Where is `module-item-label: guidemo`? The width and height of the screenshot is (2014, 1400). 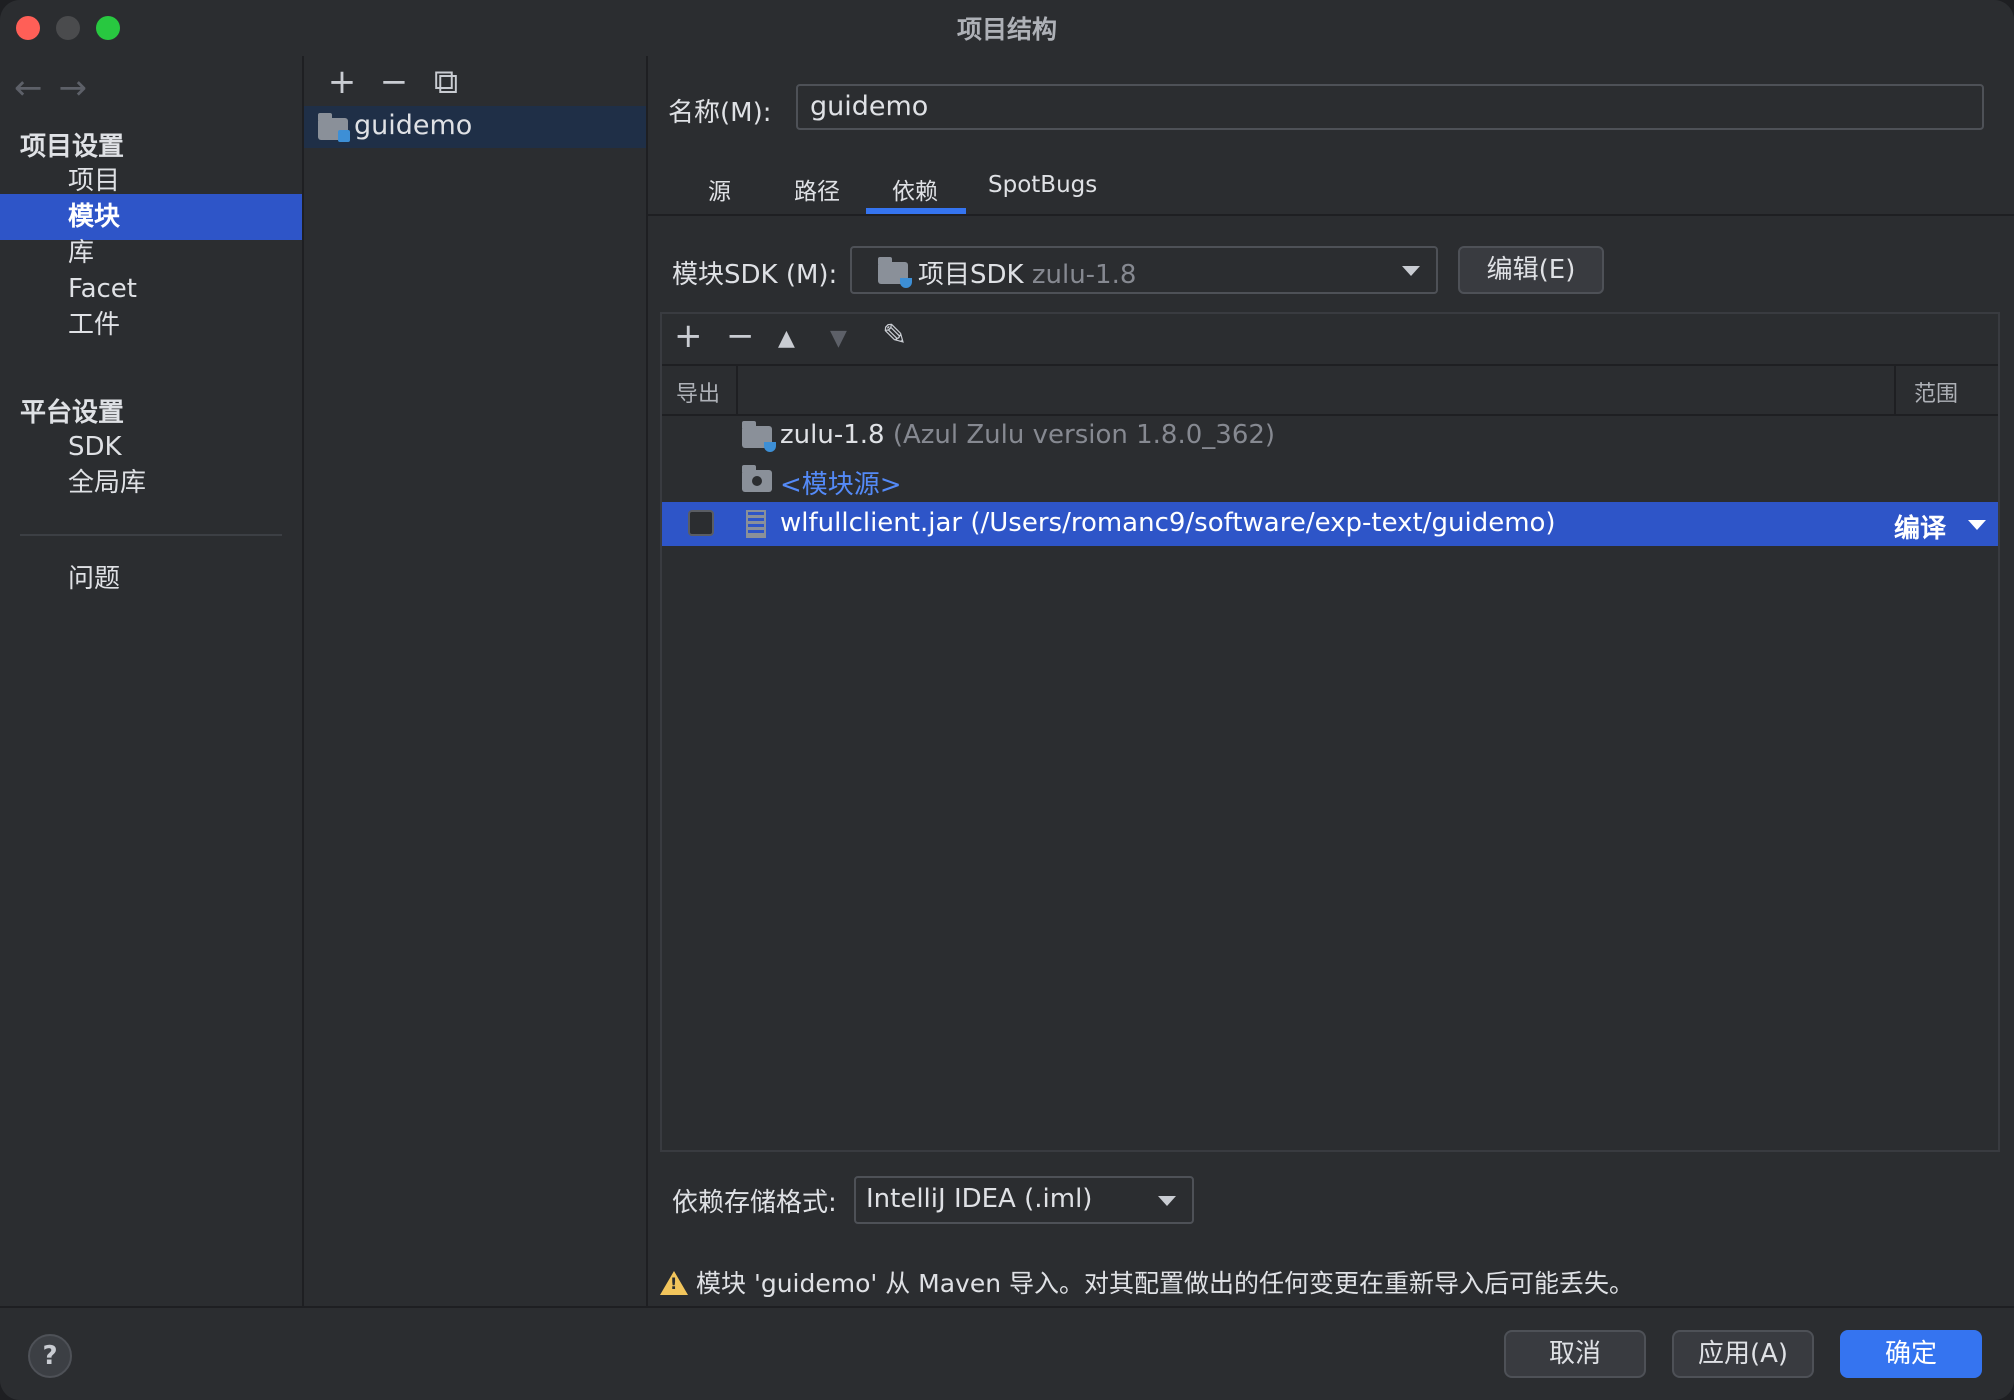 module-item-label: guidemo is located at coordinates (413, 125).